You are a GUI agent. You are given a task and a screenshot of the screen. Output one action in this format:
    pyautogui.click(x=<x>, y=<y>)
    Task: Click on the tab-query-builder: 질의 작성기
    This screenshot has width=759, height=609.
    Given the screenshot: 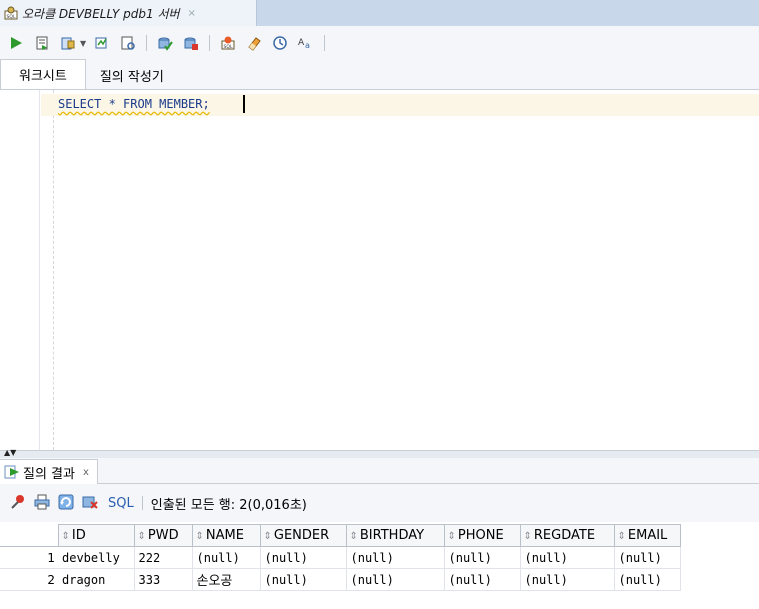 What is the action you would take?
    pyautogui.click(x=132, y=75)
    